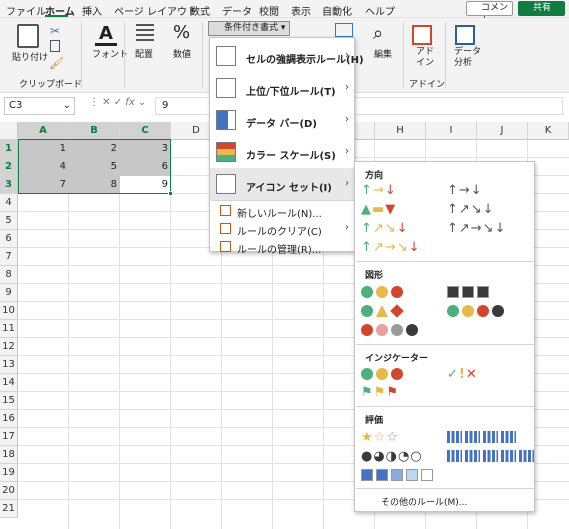 The image size is (569, 529). Describe the element at coordinates (380, 10) in the screenshot. I see `tab-help: ヘルプ` at that location.